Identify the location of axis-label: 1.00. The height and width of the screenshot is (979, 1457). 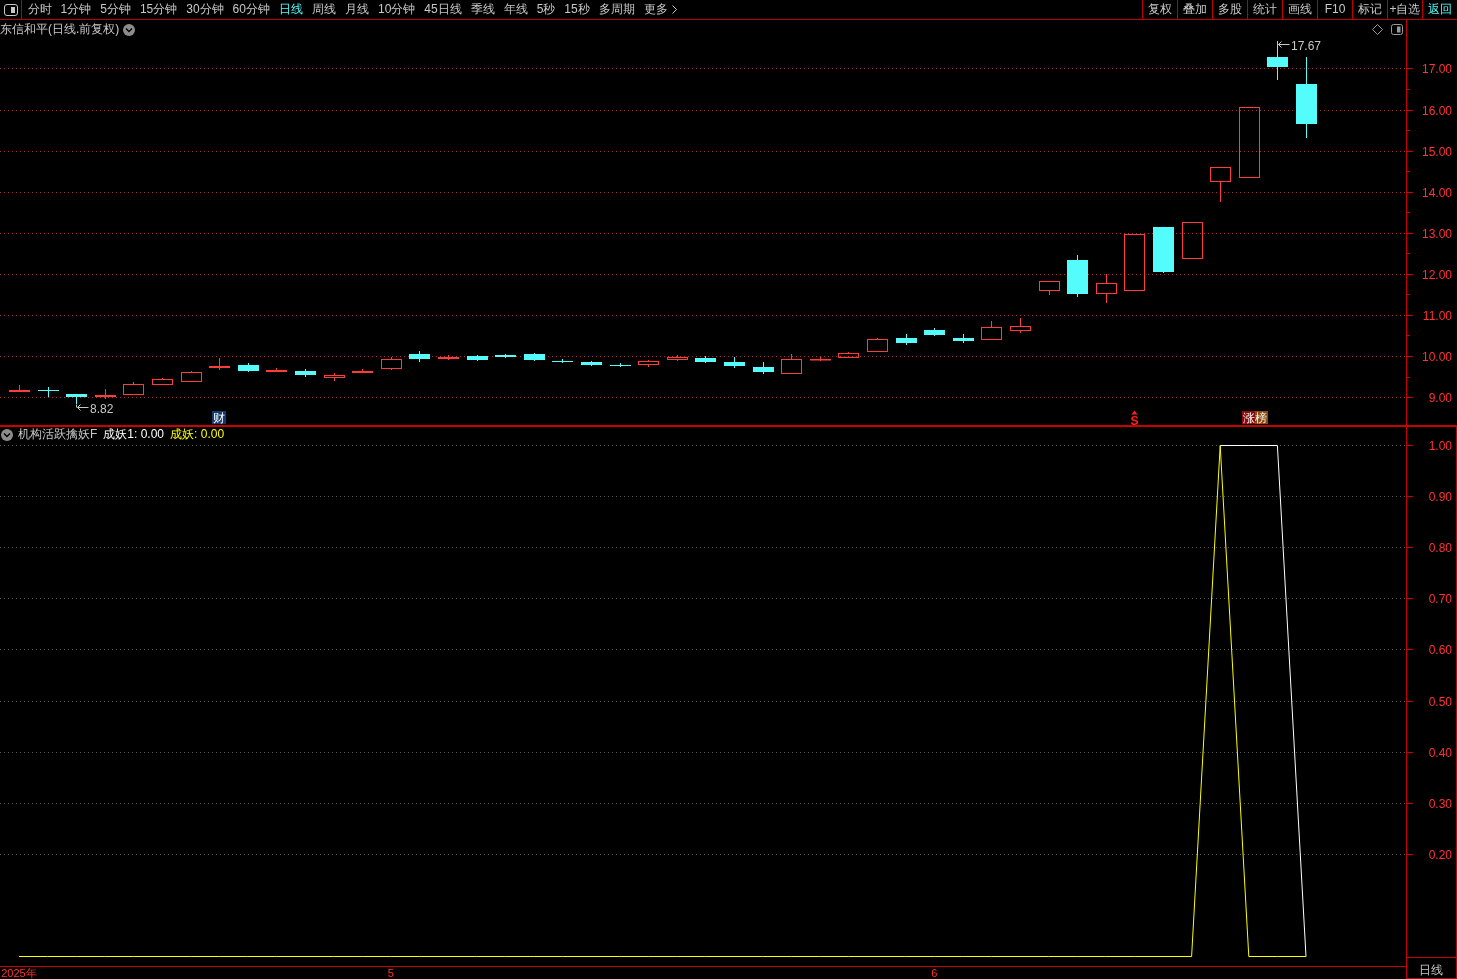
(1440, 445).